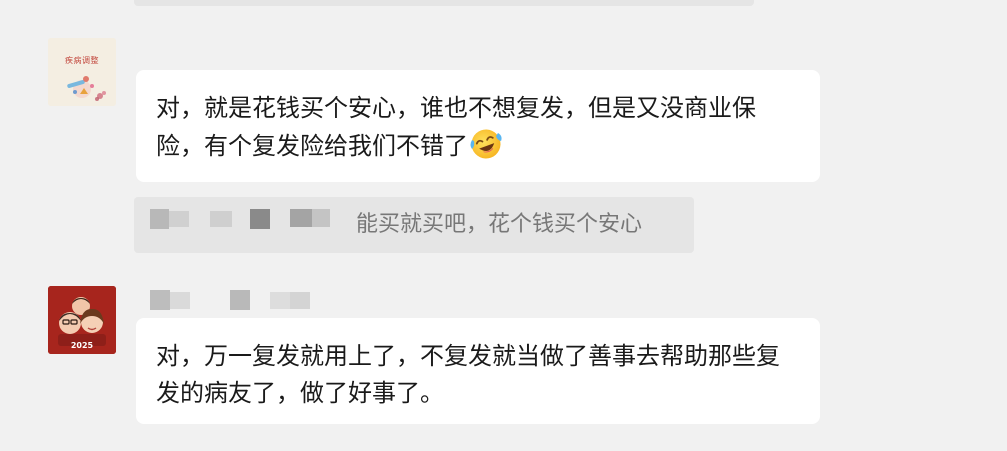  Describe the element at coordinates (82, 345) in the screenshot. I see `avatar-caption: 2025` at that location.